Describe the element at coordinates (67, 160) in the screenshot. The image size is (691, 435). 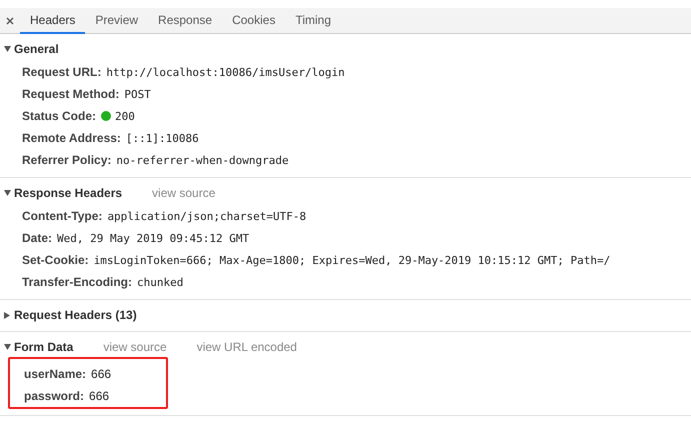
I see `header-name: Referrer Policy:` at that location.